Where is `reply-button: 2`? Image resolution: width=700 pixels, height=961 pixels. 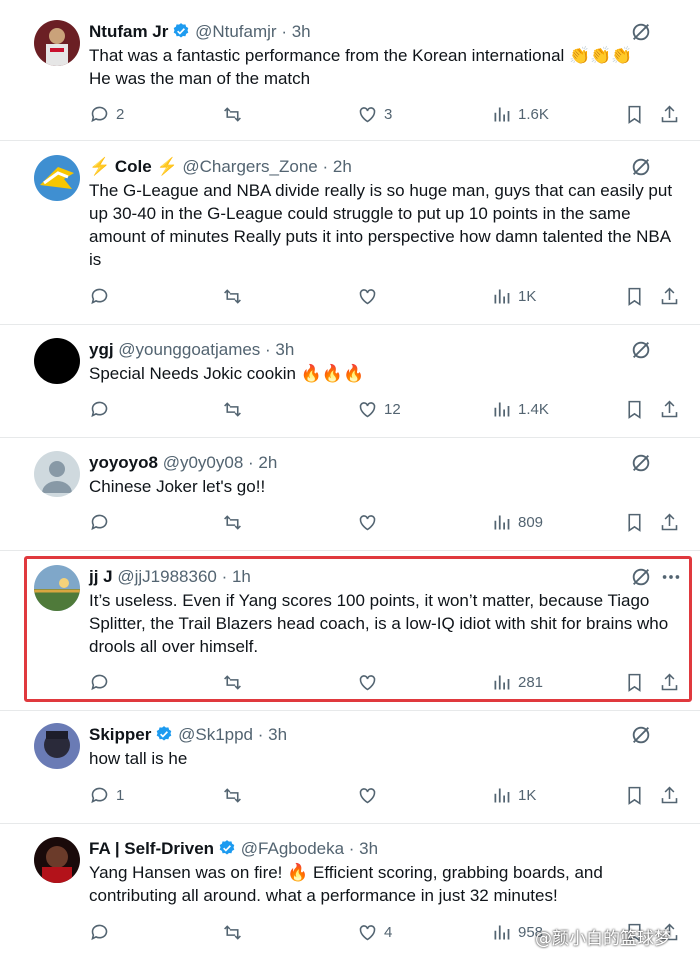 reply-button: 2 is located at coordinates (106, 114).